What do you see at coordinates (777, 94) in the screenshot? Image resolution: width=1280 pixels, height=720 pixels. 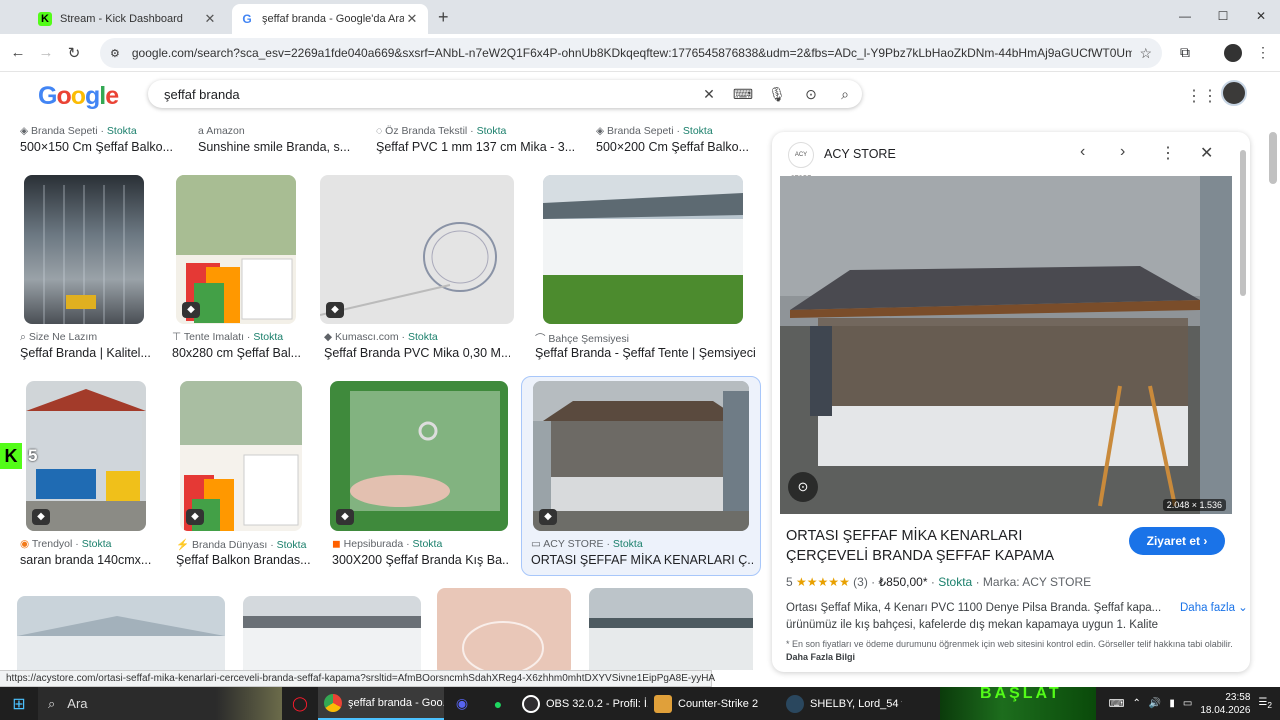 I see `microphone-icon: 🎙` at bounding box center [777, 94].